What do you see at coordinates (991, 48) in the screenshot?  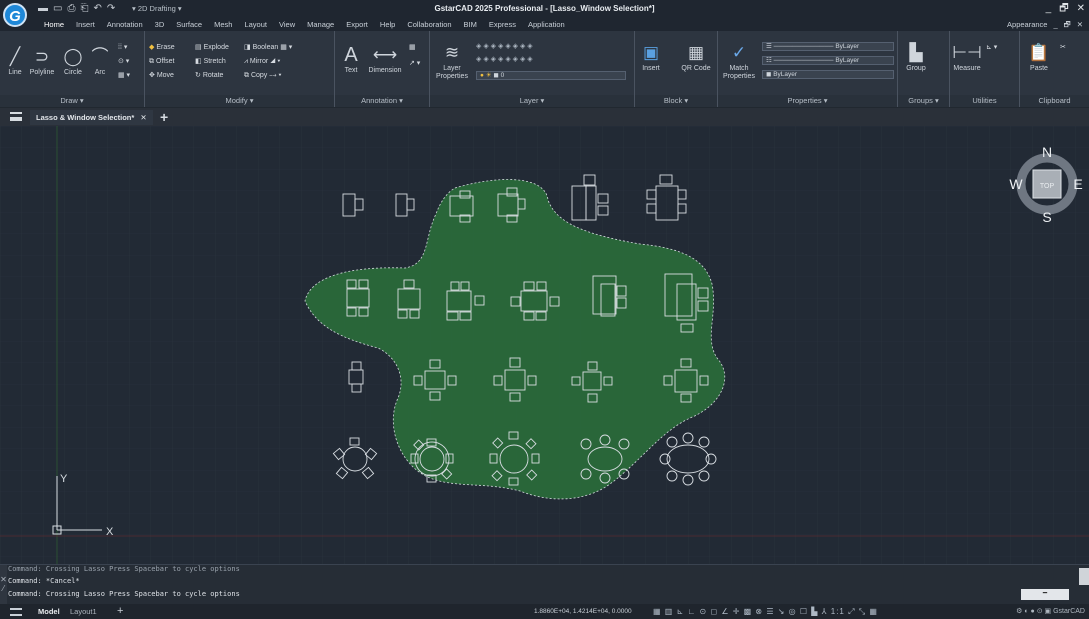 I see `utilities-tools: ⊾ ▾` at bounding box center [991, 48].